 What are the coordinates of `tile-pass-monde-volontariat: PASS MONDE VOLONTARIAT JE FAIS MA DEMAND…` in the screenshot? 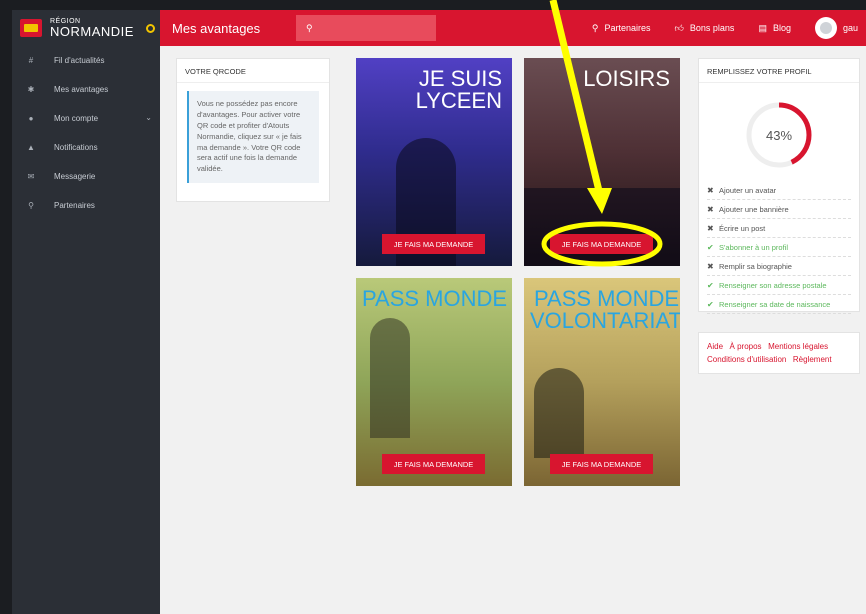 It's located at (602, 382).